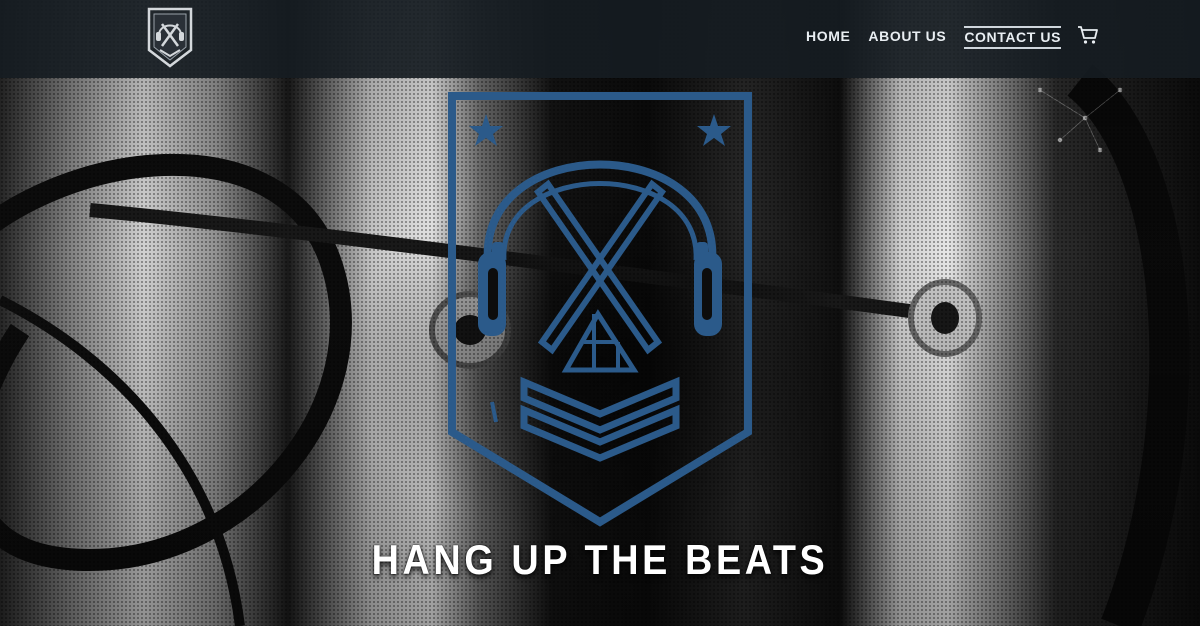  I want to click on shopping-cart-icon, so click(1088, 35).